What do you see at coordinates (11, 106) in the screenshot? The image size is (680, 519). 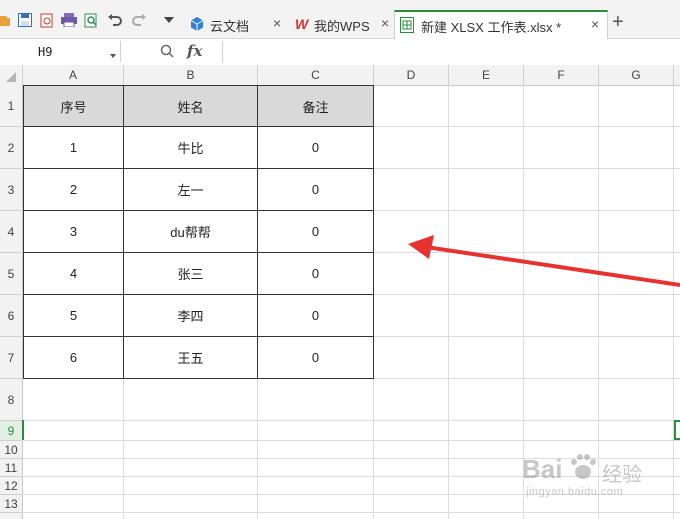 I see `row-header-1: 1` at bounding box center [11, 106].